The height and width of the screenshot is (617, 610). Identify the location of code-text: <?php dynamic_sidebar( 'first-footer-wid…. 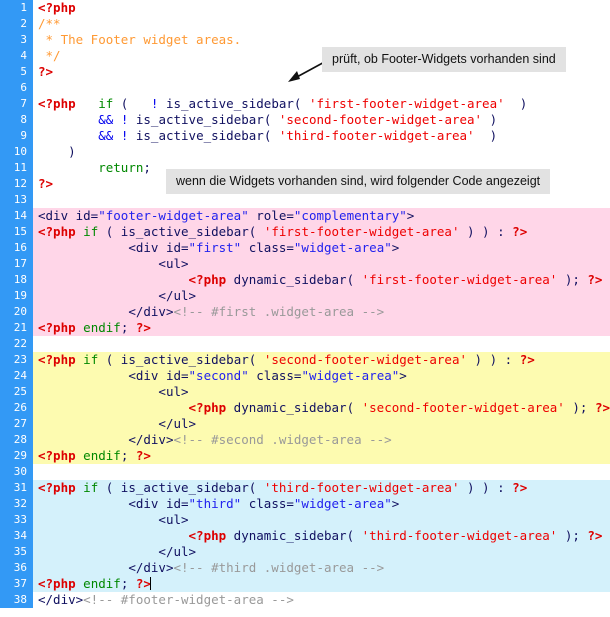
(324, 280).